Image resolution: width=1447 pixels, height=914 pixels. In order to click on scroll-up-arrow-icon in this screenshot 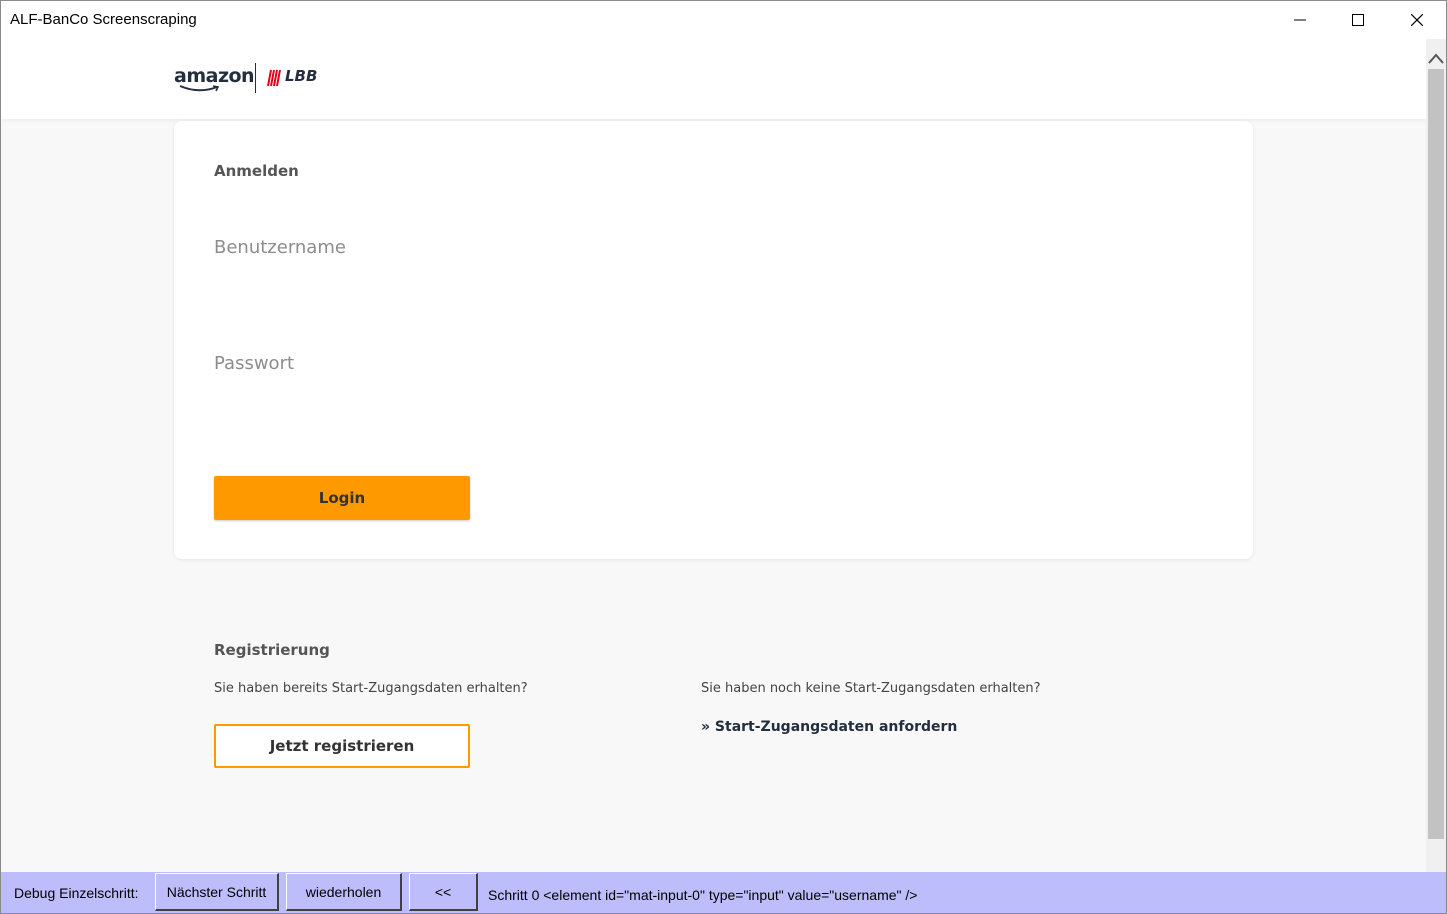, I will do `click(1436, 59)`.